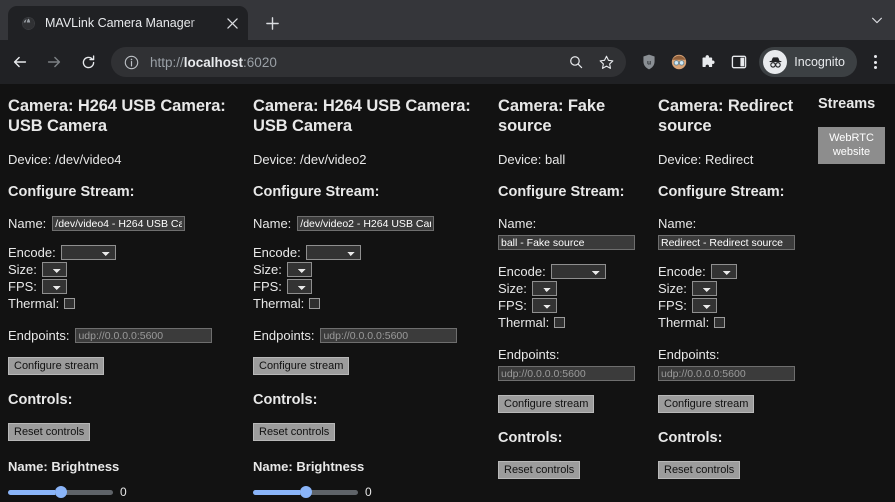  I want to click on browser-toolbar: http://localhost:6020 u Incognito, so click(447, 62).